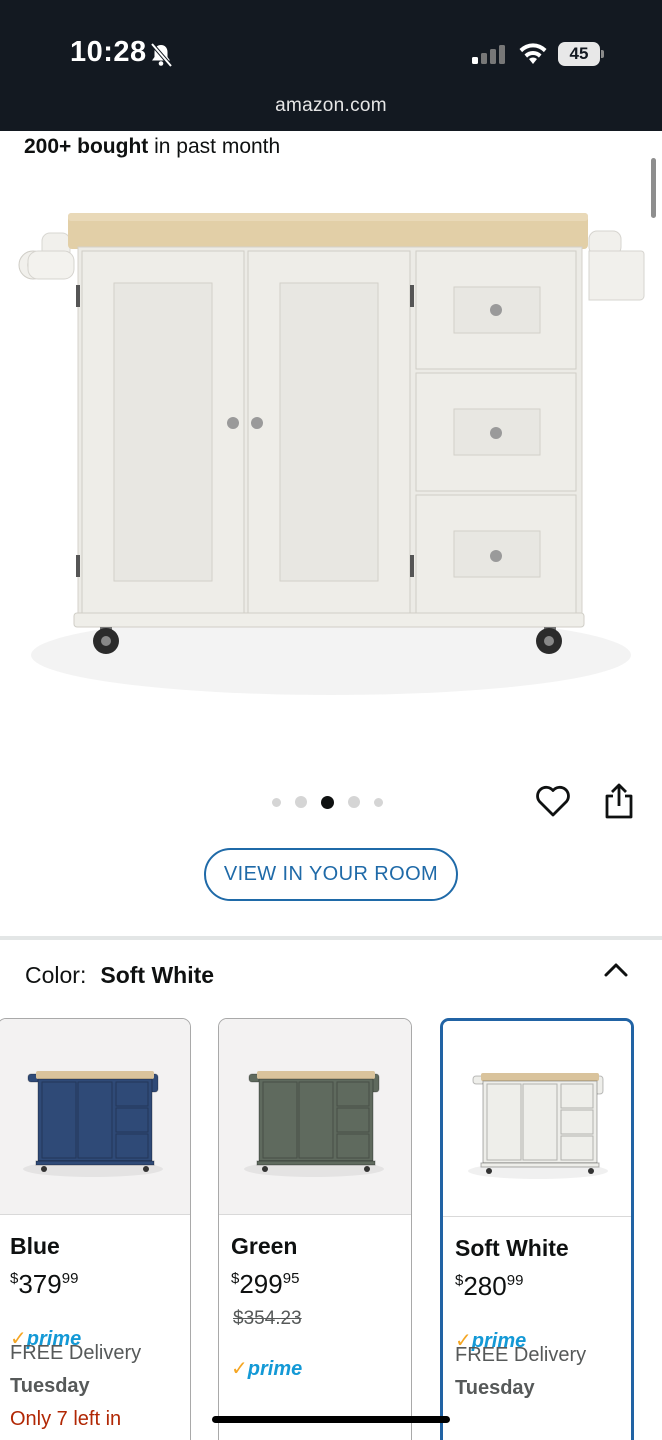 The image size is (662, 1440). I want to click on carousel-dot-active, so click(327, 802).